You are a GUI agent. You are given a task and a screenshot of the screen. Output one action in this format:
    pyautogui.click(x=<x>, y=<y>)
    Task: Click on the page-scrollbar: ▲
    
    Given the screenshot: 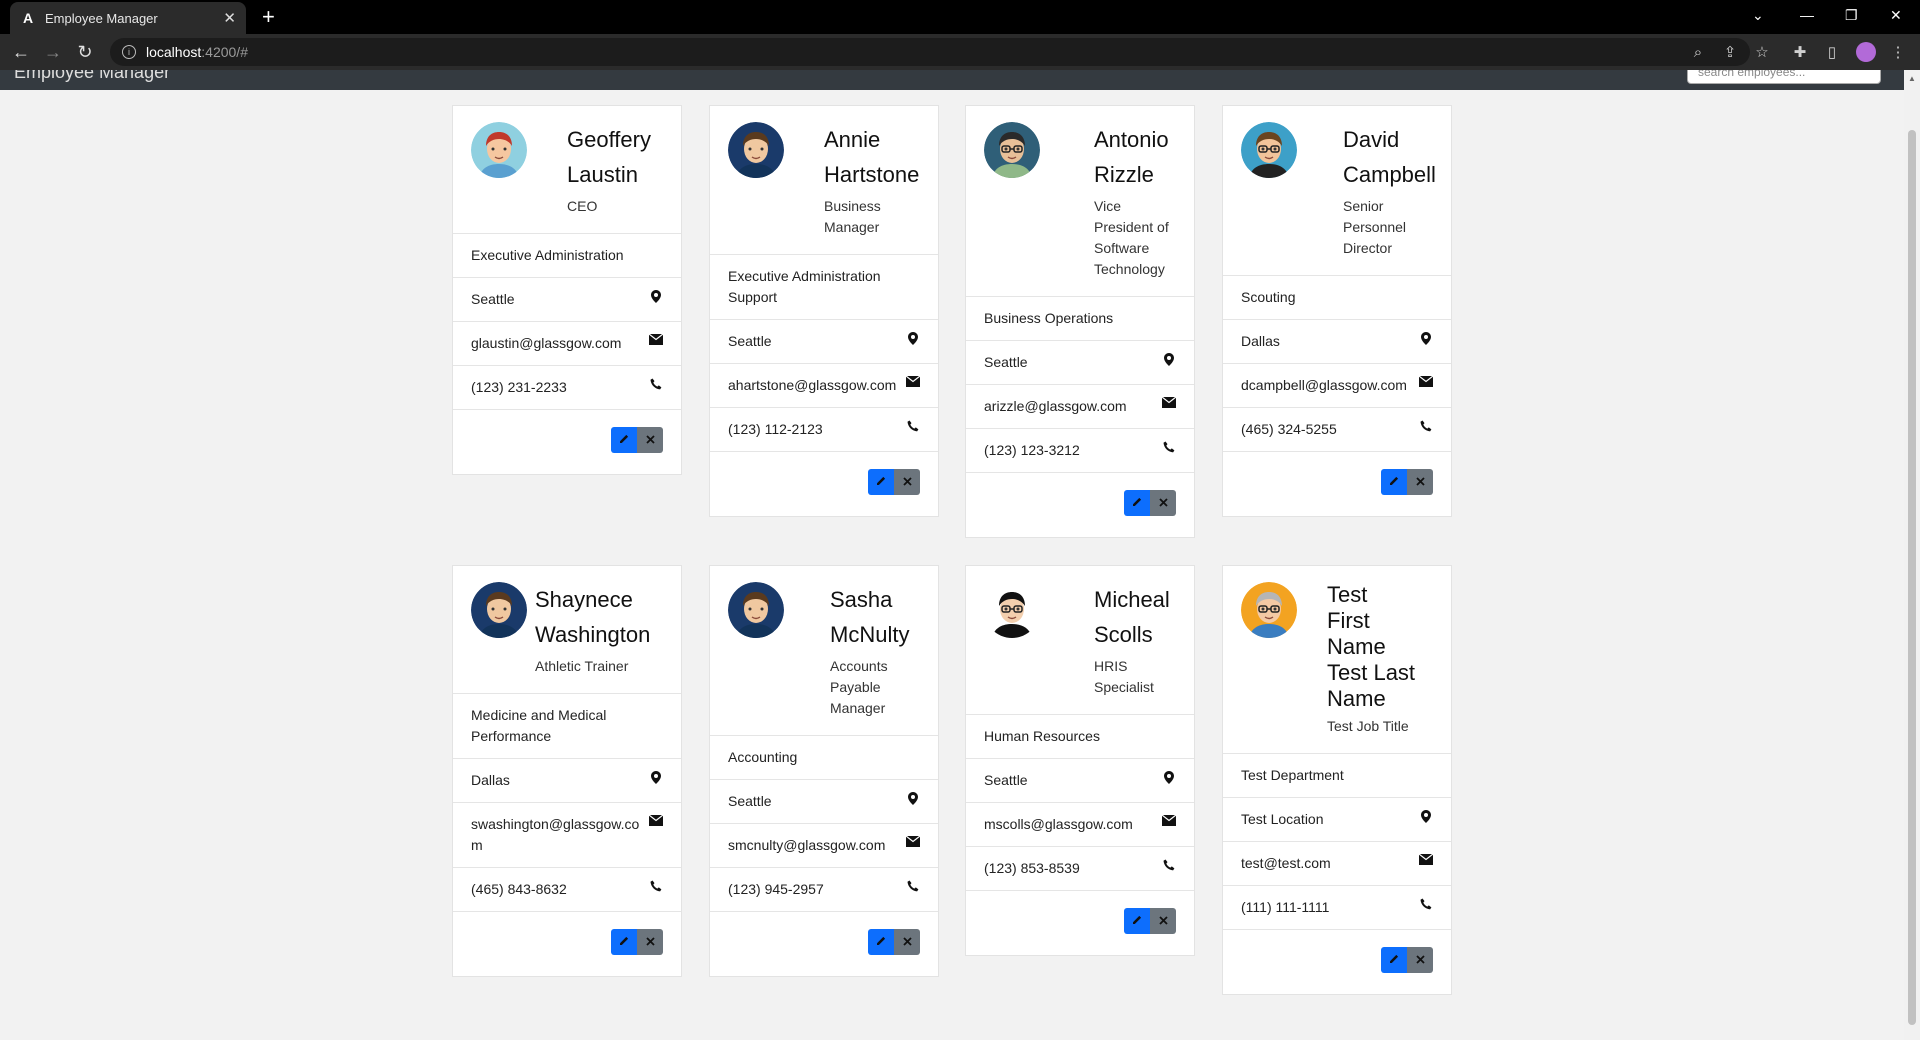 What is the action you would take?
    pyautogui.click(x=1912, y=555)
    